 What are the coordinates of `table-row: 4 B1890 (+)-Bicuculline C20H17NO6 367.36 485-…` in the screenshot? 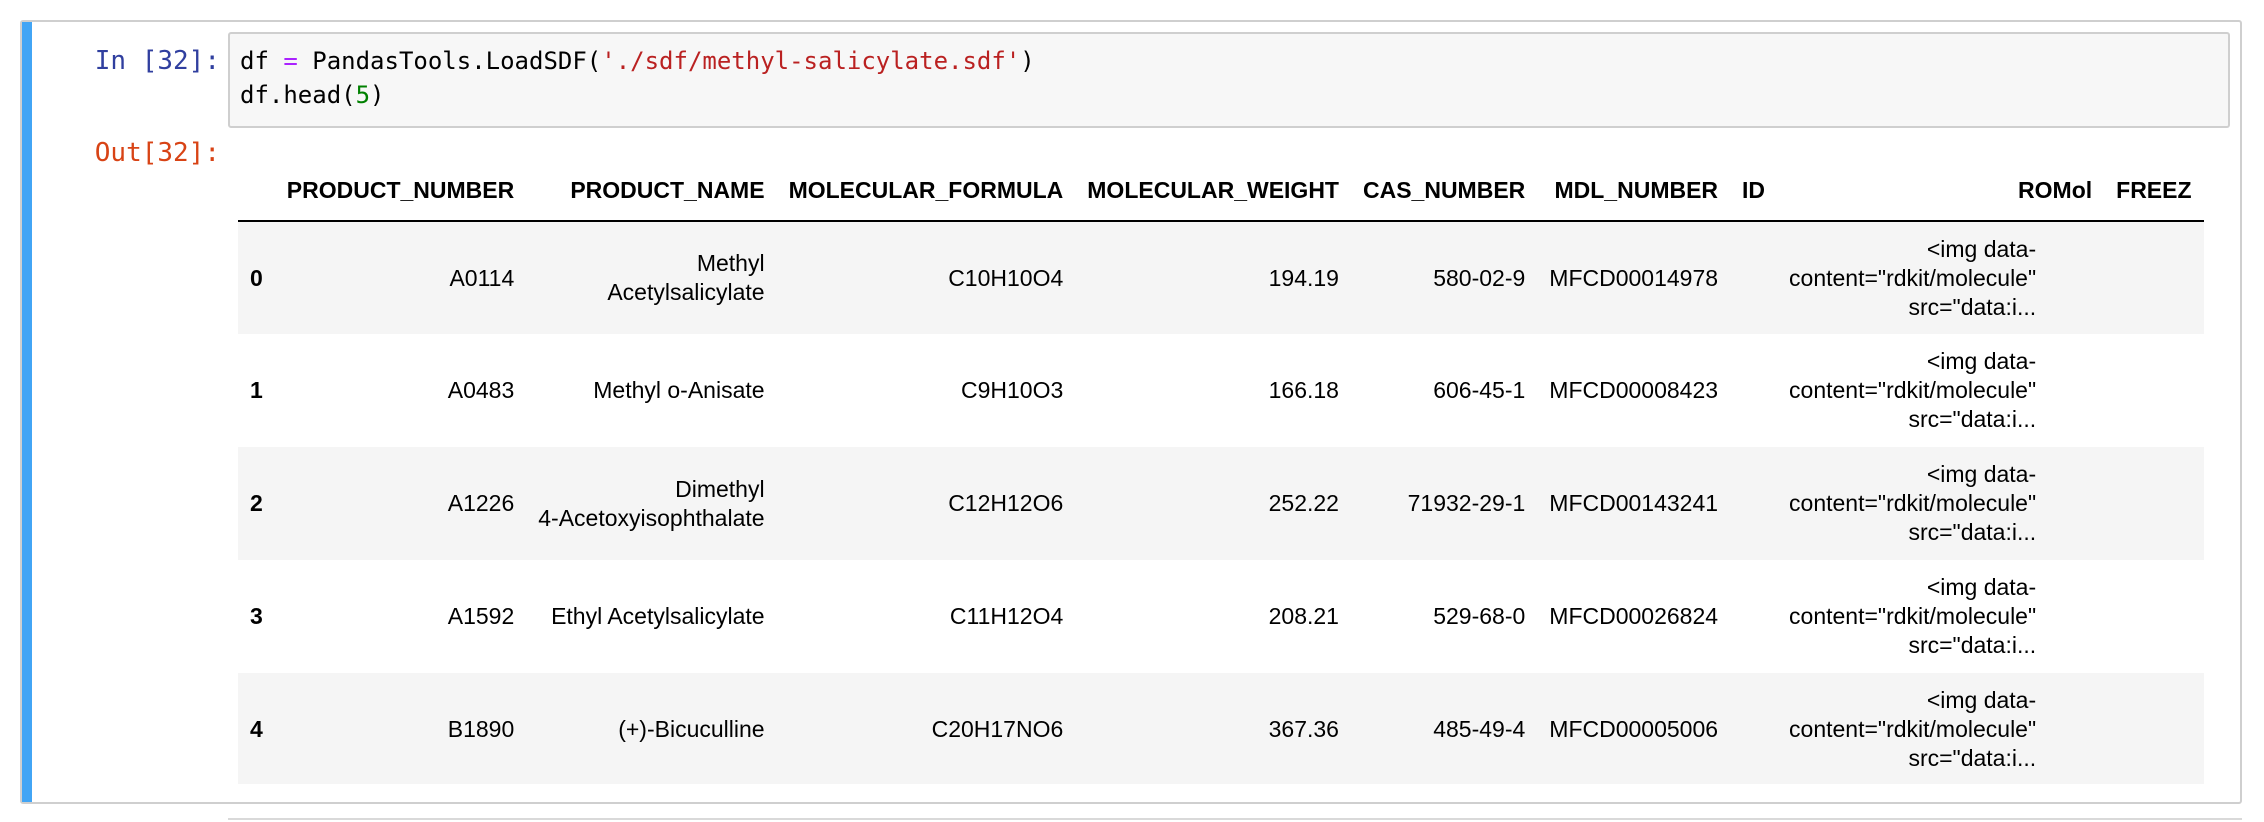 It's located at (1221, 728).